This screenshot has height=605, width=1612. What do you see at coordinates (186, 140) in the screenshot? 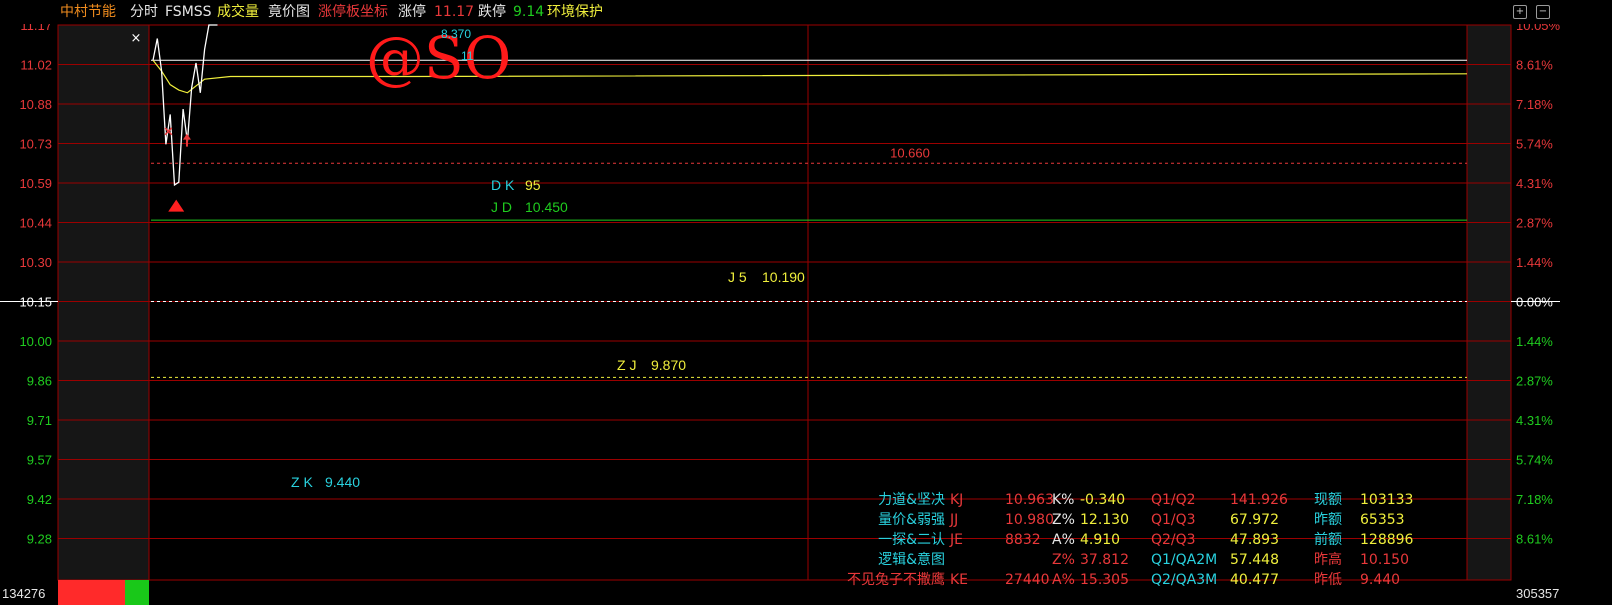
I see `buy-arrow-icon` at bounding box center [186, 140].